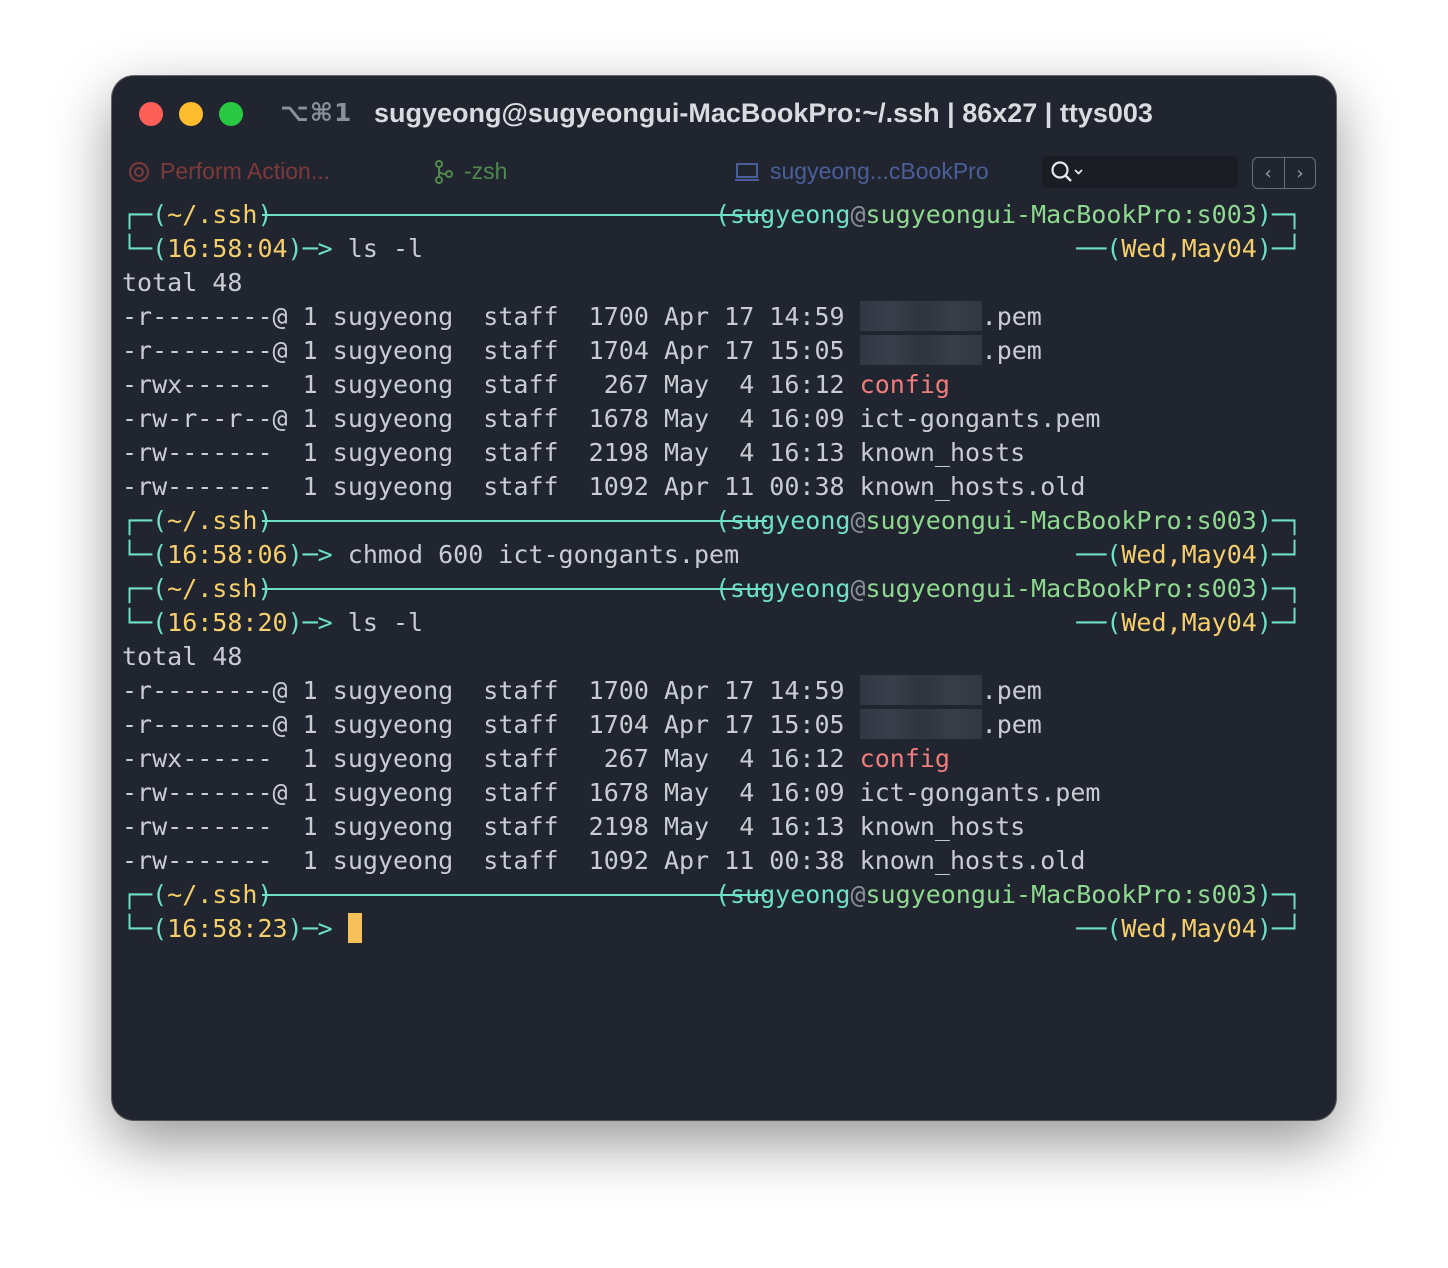 Image resolution: width=1448 pixels, height=1268 pixels. Describe the element at coordinates (1299, 173) in the screenshot. I see `next-match-button: ›` at that location.